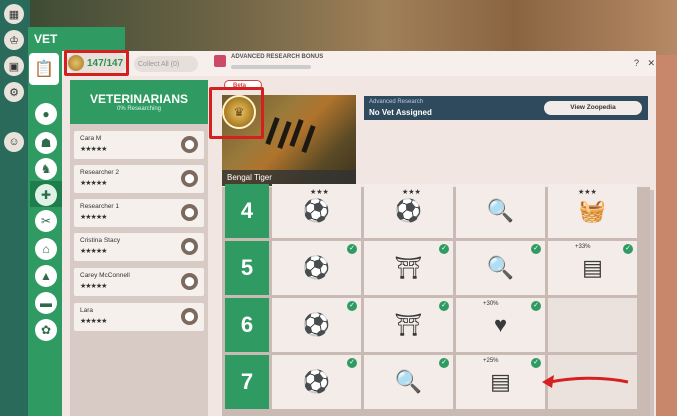 Image resolution: width=677 pixels, height=416 pixels. I want to click on research-cell: ✓ +33% ▤, so click(592, 268).